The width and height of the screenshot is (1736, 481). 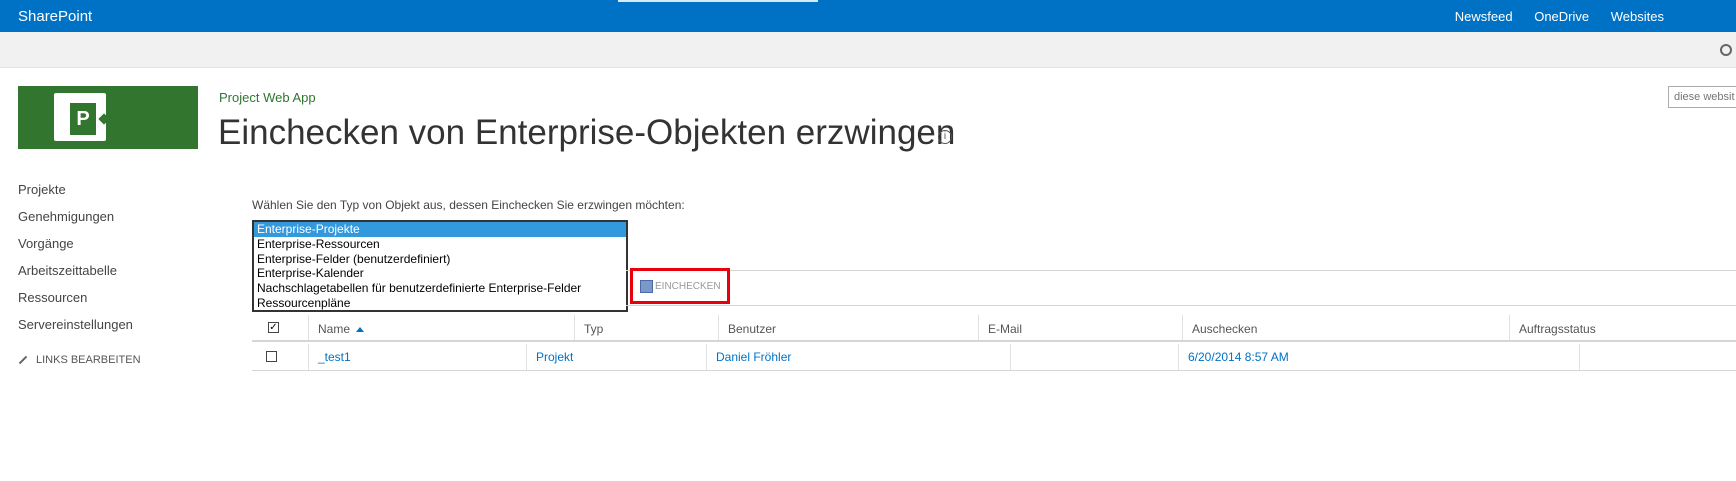 I want to click on cell-benutzer: Daniel Fröhler, so click(x=753, y=357).